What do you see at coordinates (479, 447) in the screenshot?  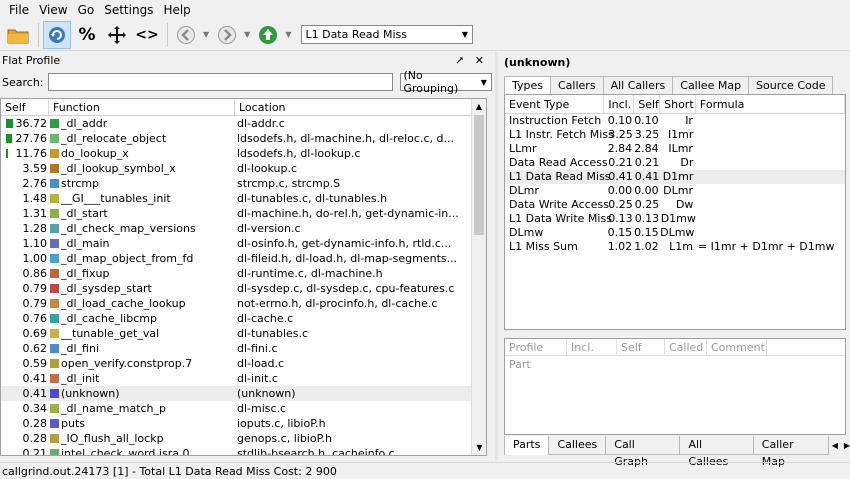 I see `scroll-down-icon: ▼` at bounding box center [479, 447].